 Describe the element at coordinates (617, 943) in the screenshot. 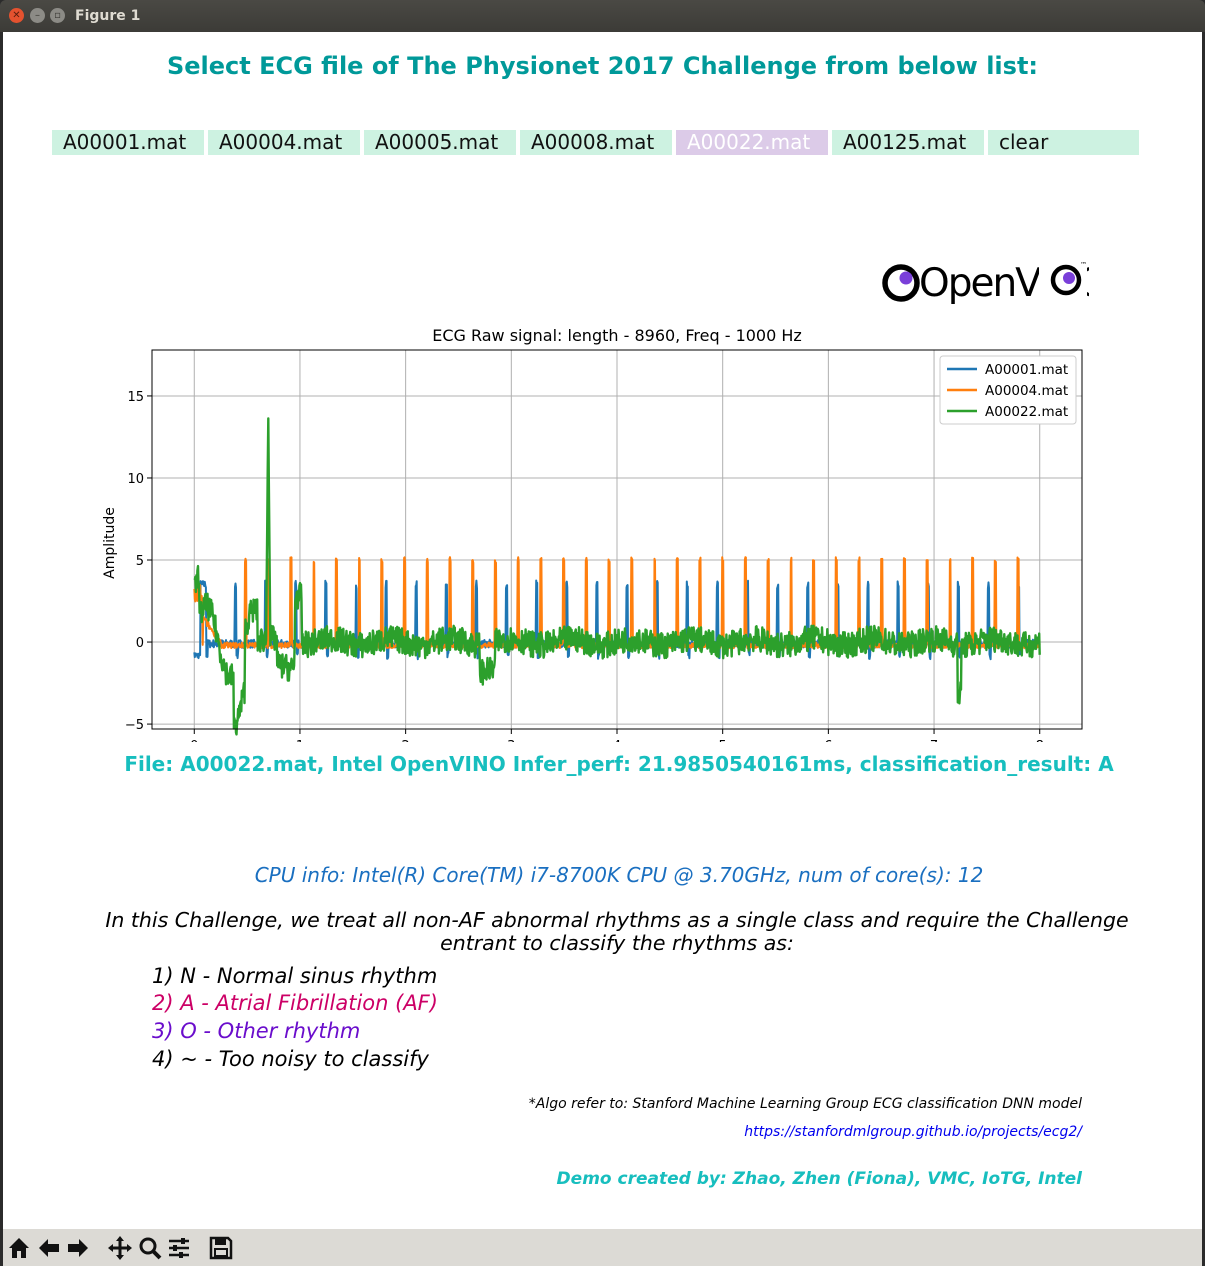

I see `challenge-line-2: entrant to classify the rhythms as:` at that location.